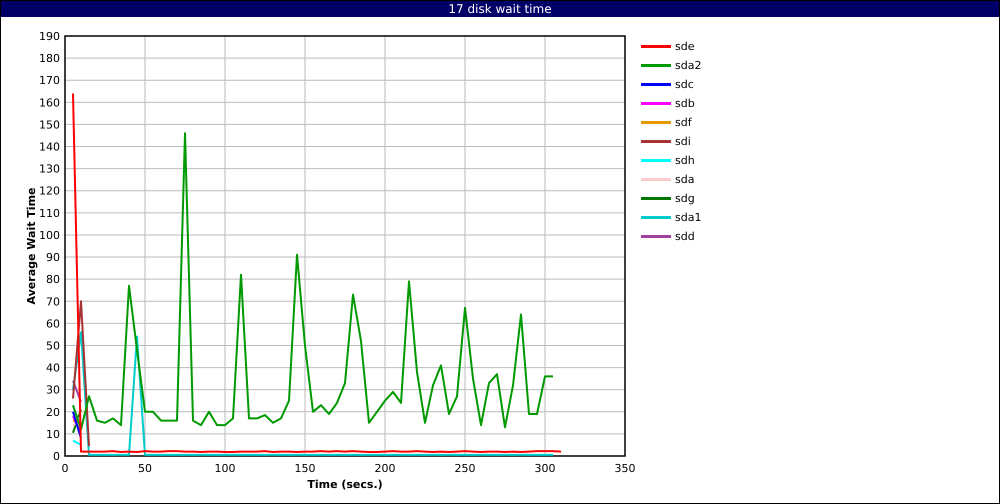 The height and width of the screenshot is (504, 1000). What do you see at coordinates (465, 468) in the screenshot?
I see `x-tick-label: 250` at bounding box center [465, 468].